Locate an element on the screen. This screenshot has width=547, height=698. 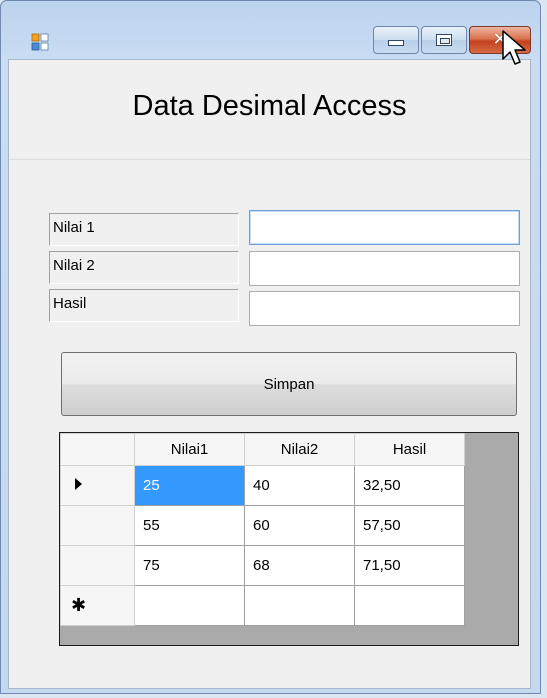
label-hasil: Hasil is located at coordinates (144, 305).